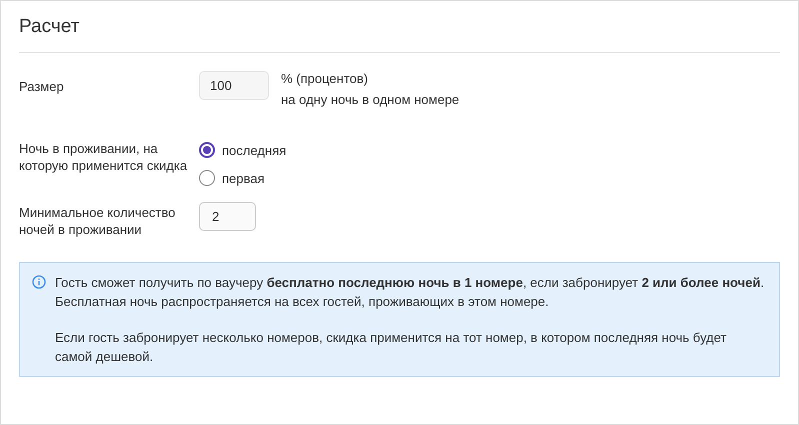 Image resolution: width=799 pixels, height=425 pixels. Describe the element at coordinates (410, 292) in the screenshot. I see `info-text: Гость сможет получить по ваучеру бесплатно последнюю ночь в 1 номере, если забронирует 2 или более ночей. Бесплатная ночь распространяется на всех гостей, проживающих в этом номере.` at that location.